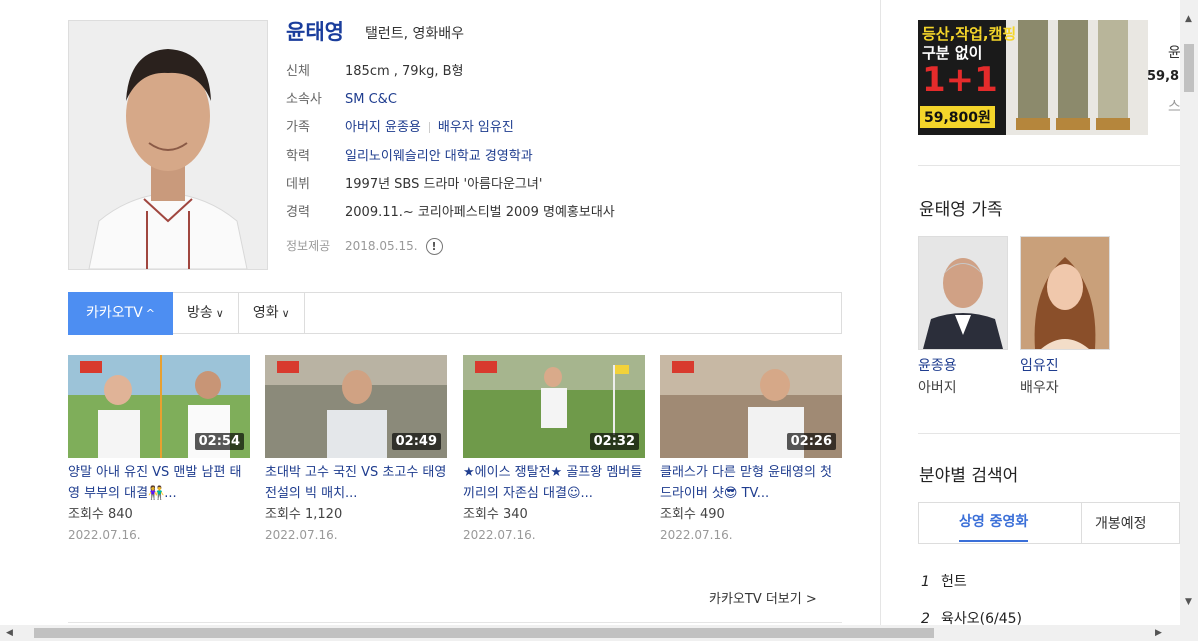 Image resolution: width=1198 pixels, height=641 pixels. What do you see at coordinates (1121, 523) in the screenshot?
I see `tab-upcoming: 개봉예정` at bounding box center [1121, 523].